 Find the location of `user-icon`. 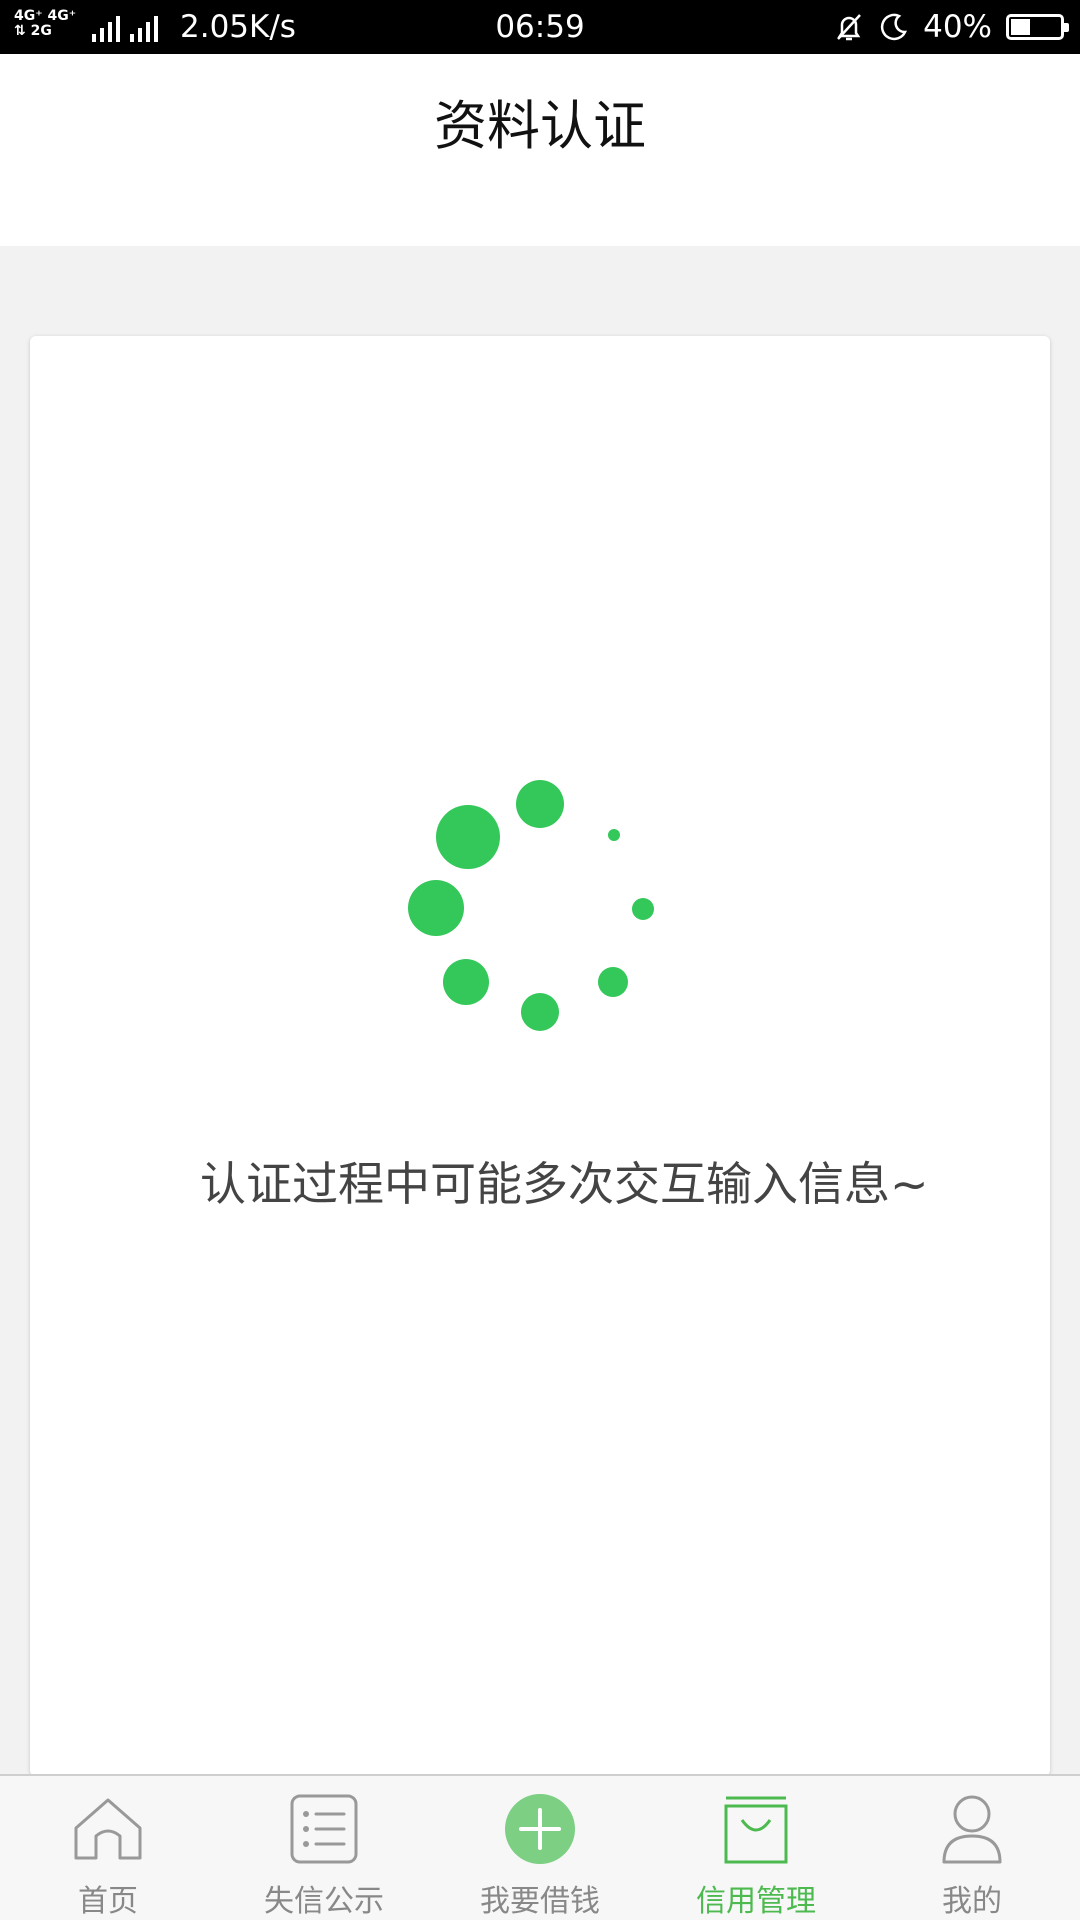

user-icon is located at coordinates (972, 1829).